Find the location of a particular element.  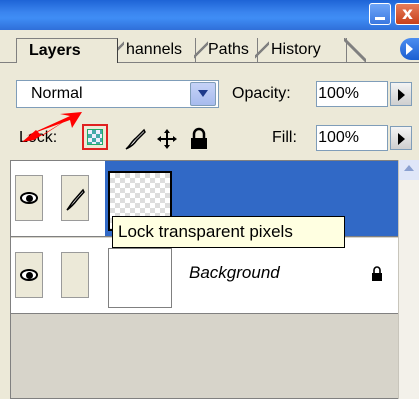

tab-history: History is located at coordinates (310, 50).